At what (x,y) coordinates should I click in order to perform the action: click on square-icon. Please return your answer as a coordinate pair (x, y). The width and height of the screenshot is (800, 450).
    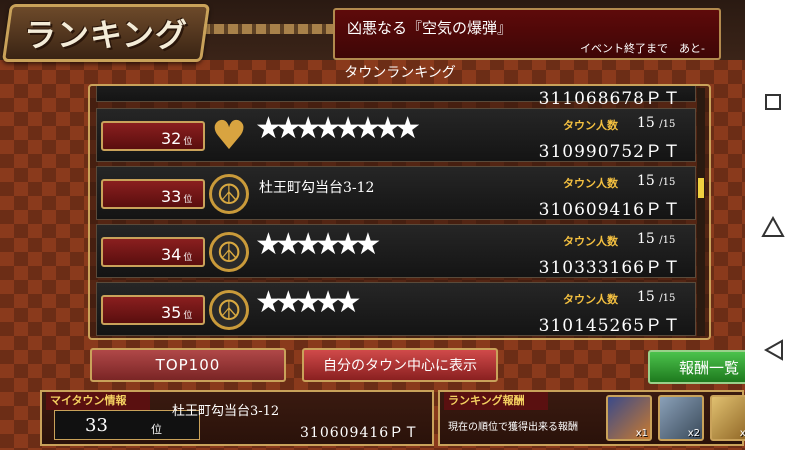
    Looking at the image, I should click on (772, 102).